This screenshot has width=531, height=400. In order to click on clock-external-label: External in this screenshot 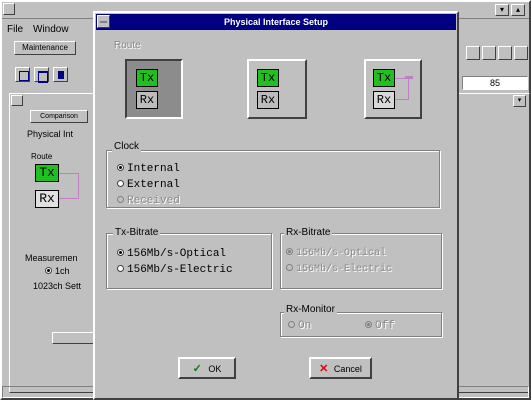, I will do `click(153, 185)`.